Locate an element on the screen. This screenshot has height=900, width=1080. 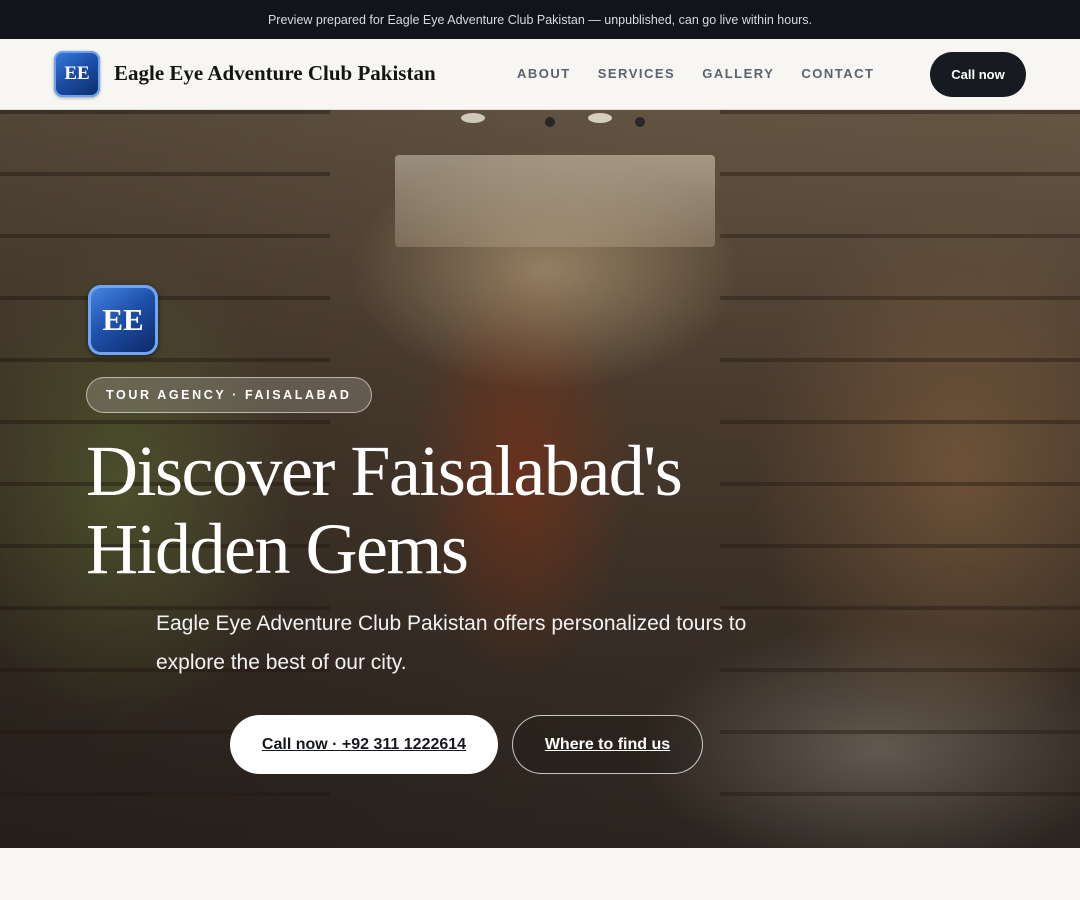
hero-find-us-button-label: Where to find us is located at coordinates (607, 744).